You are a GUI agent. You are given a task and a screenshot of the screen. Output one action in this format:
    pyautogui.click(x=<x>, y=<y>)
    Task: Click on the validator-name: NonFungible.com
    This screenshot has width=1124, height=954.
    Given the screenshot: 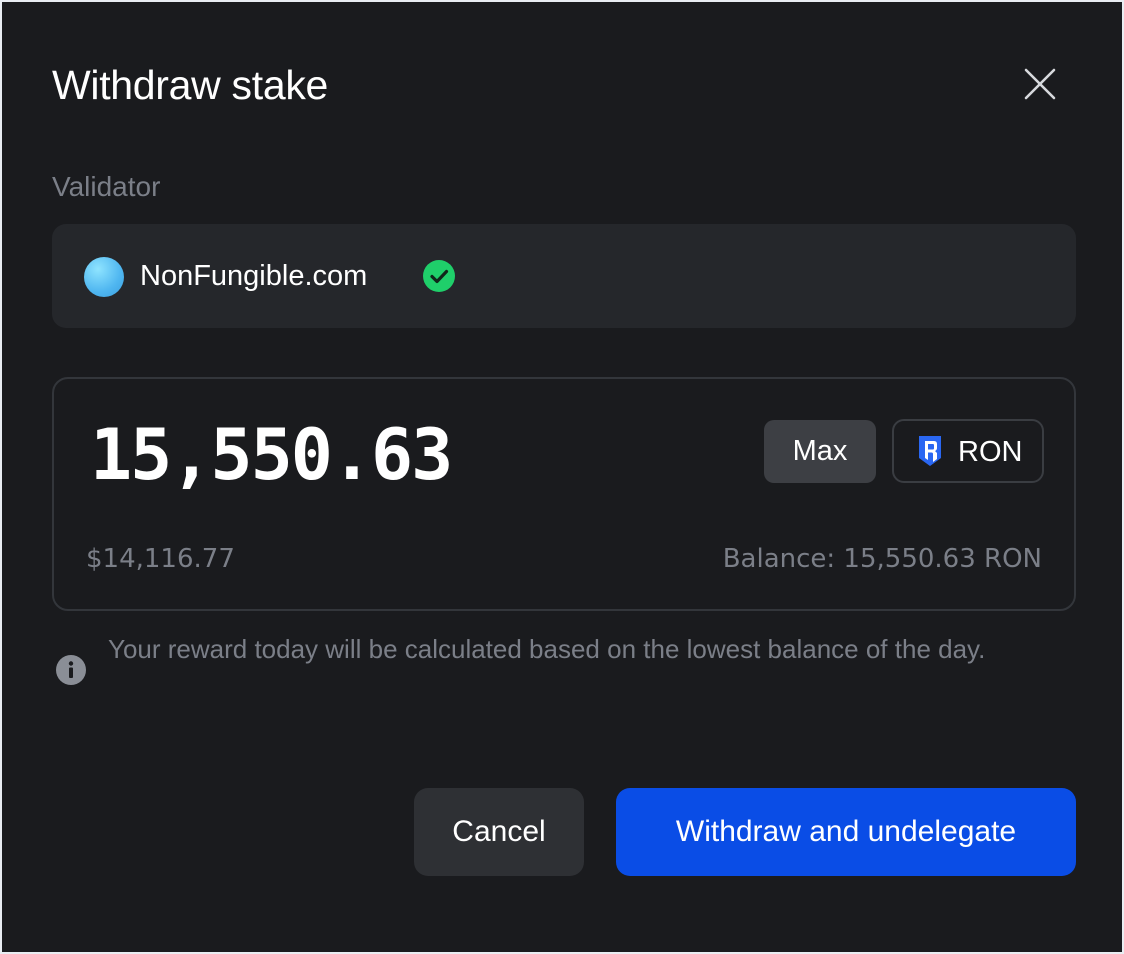 What is the action you would take?
    pyautogui.click(x=254, y=276)
    